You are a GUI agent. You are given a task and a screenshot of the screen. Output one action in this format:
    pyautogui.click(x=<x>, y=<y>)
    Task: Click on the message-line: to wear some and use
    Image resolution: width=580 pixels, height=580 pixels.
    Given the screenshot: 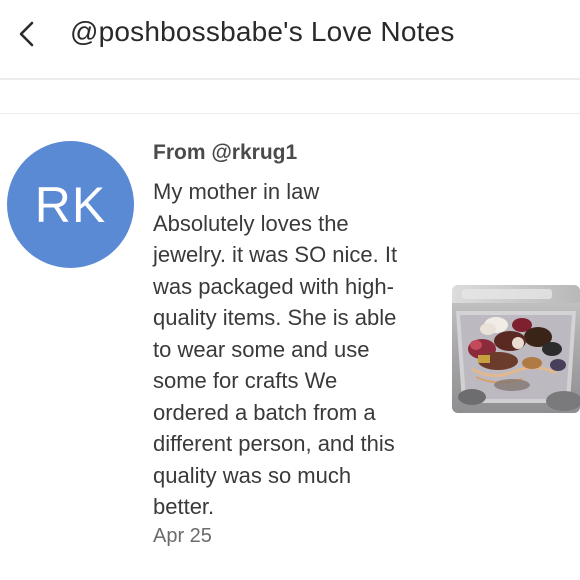 What is the action you would take?
    pyautogui.click(x=261, y=349)
    